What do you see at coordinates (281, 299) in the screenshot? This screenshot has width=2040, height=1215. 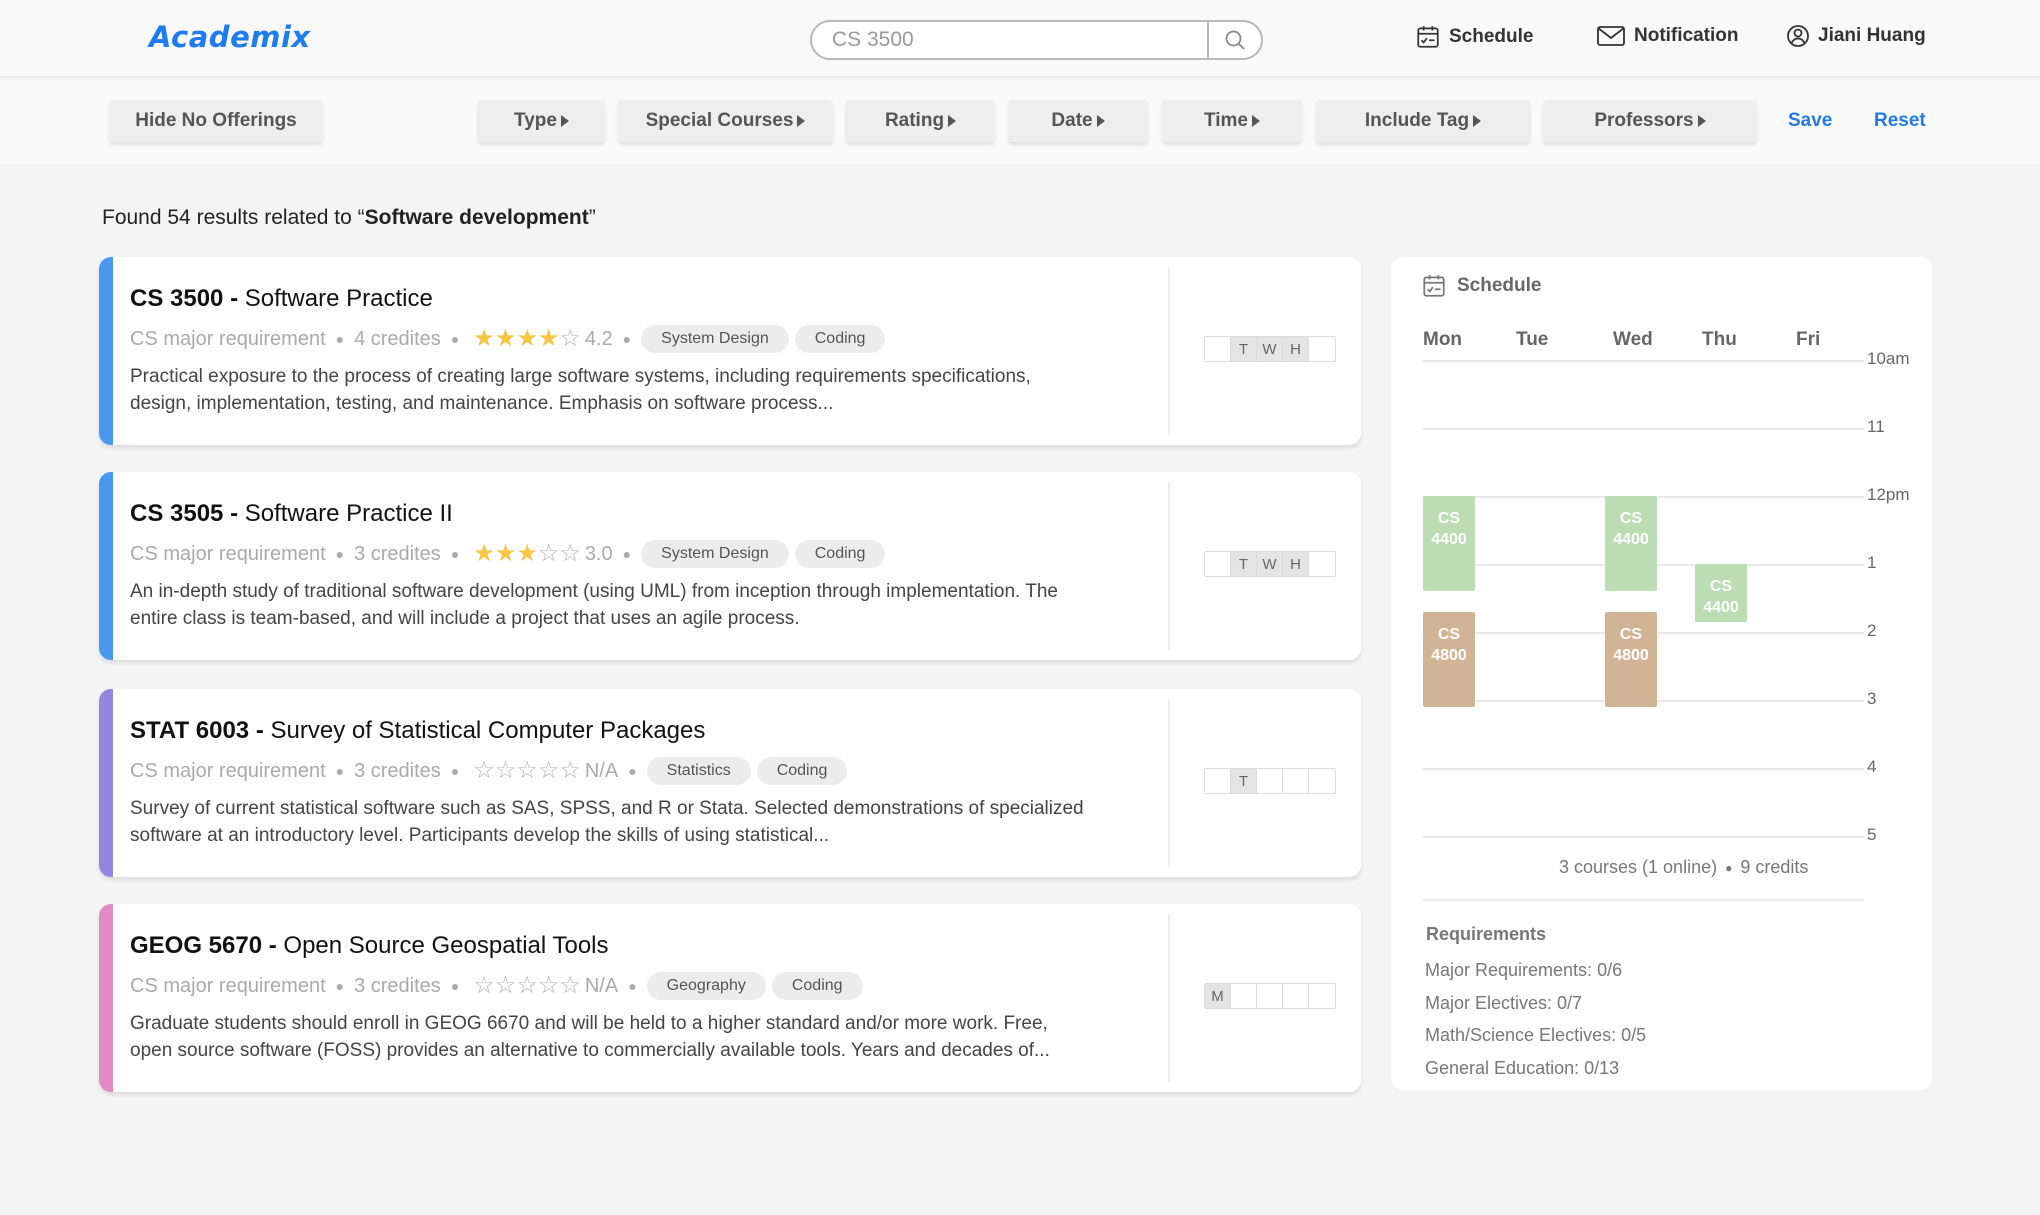 I see `course-title: CS 3500 - Software Practice` at bounding box center [281, 299].